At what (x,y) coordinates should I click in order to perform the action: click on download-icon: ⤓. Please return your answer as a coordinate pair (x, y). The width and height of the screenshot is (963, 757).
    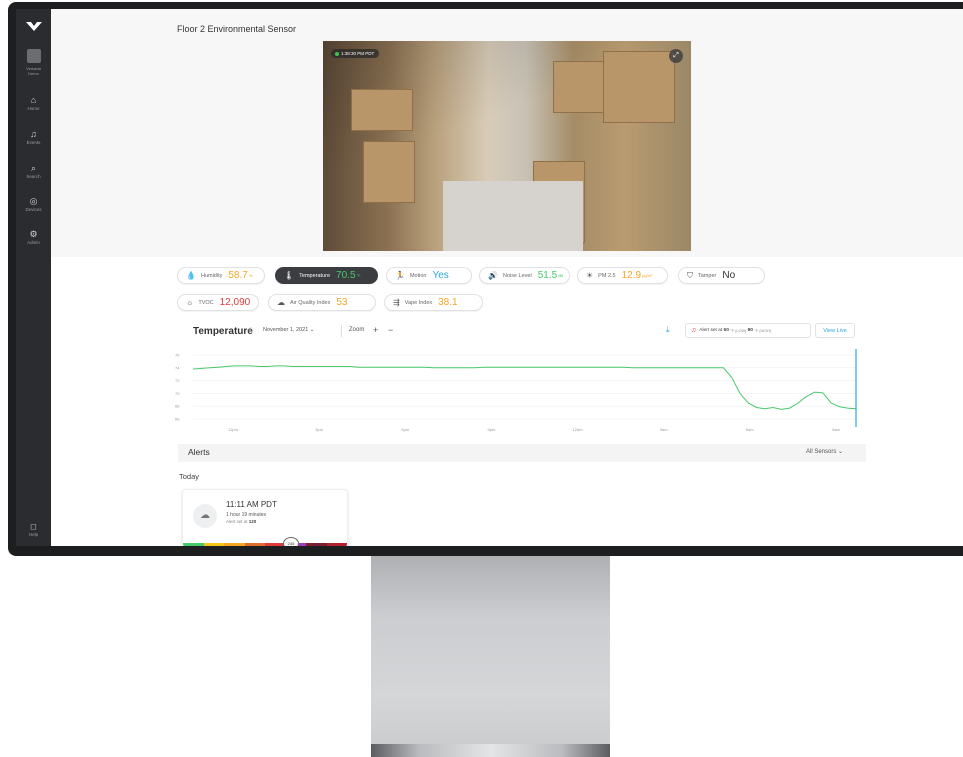
    Looking at the image, I should click on (668, 330).